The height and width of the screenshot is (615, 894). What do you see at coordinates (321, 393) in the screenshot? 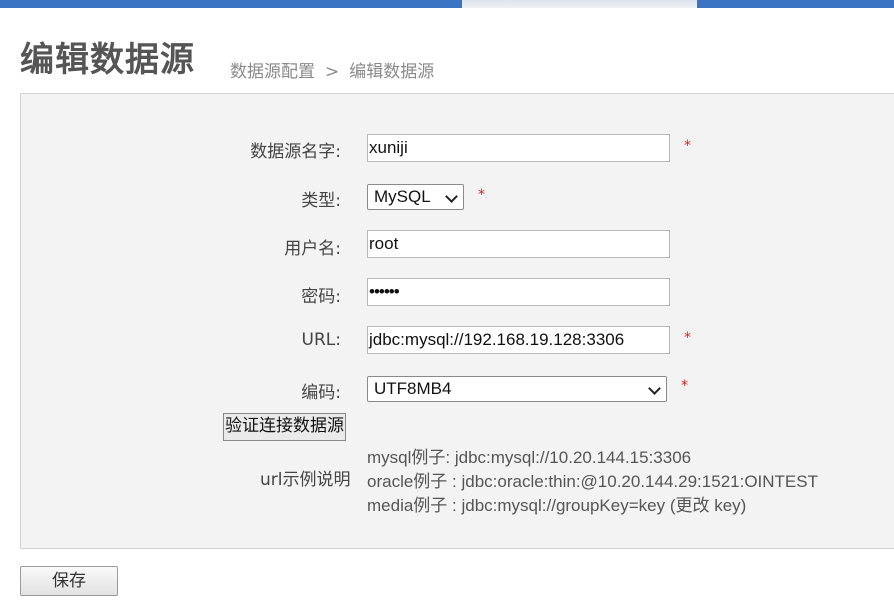
I see `encoding-label: 编码:` at bounding box center [321, 393].